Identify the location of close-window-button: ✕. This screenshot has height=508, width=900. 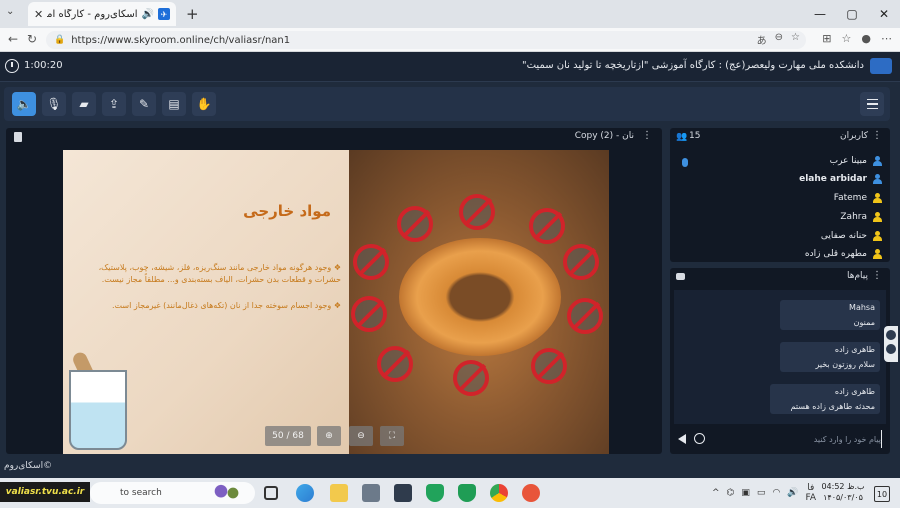
(884, 14).